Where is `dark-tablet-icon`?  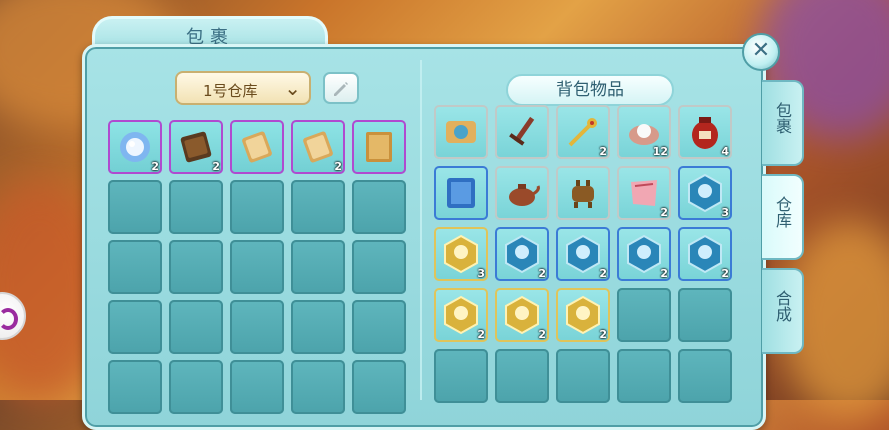
dark-tablet-icon is located at coordinates (196, 147).